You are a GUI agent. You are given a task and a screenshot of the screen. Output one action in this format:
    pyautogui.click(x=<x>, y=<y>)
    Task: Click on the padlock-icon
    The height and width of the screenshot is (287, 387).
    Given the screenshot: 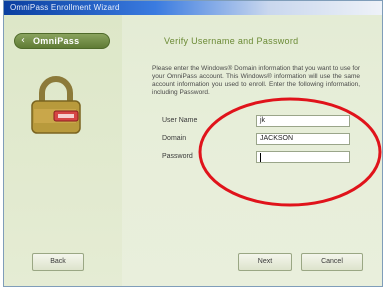 What is the action you would take?
    pyautogui.click(x=56, y=105)
    